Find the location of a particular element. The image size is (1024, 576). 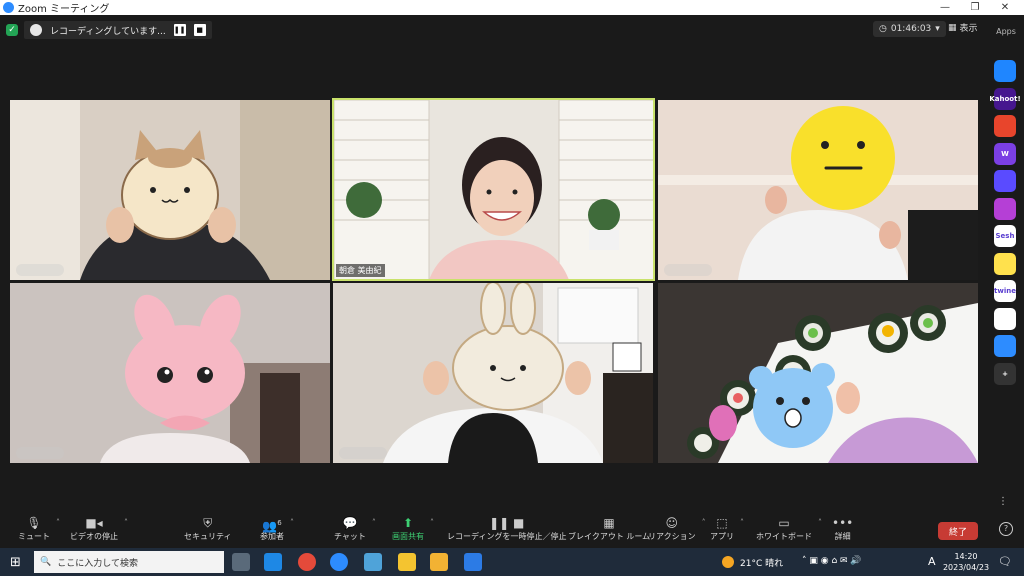

smiley-icon: ☺ is located at coordinates (672, 523).